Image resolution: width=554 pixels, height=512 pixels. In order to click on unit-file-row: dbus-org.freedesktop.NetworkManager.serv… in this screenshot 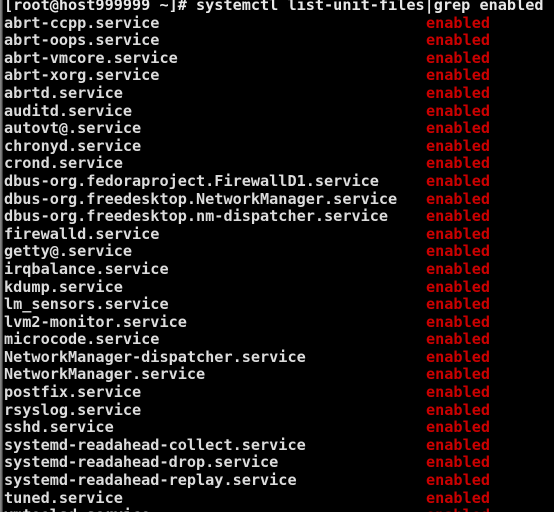, I will do `click(279, 199)`.